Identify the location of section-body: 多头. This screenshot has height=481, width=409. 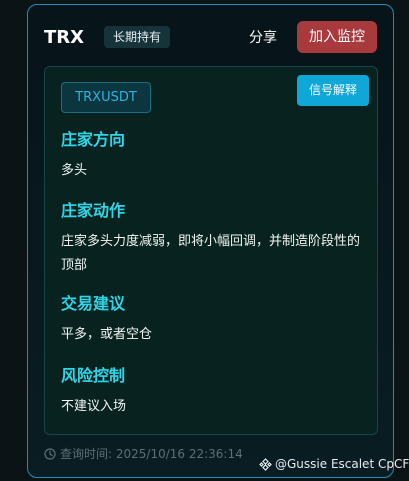
(74, 170).